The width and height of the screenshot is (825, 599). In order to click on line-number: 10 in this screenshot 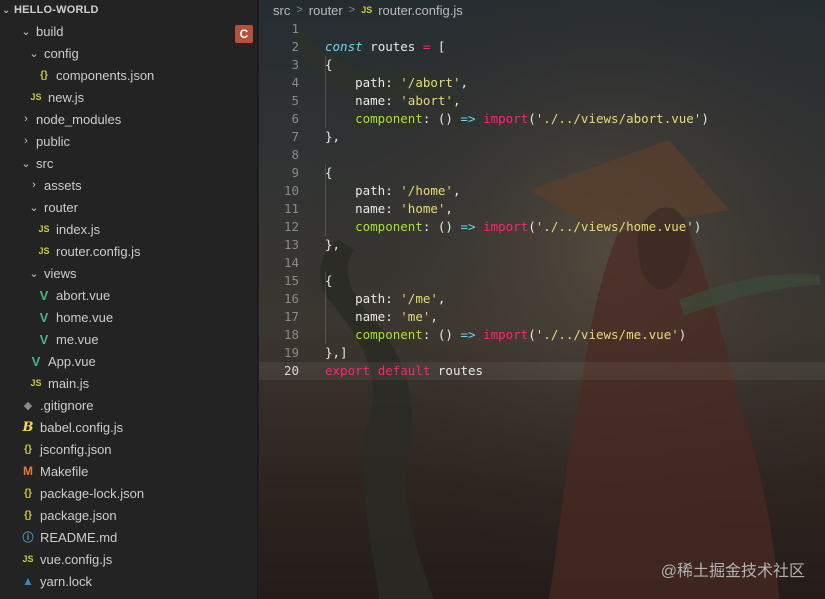, I will do `click(291, 190)`.